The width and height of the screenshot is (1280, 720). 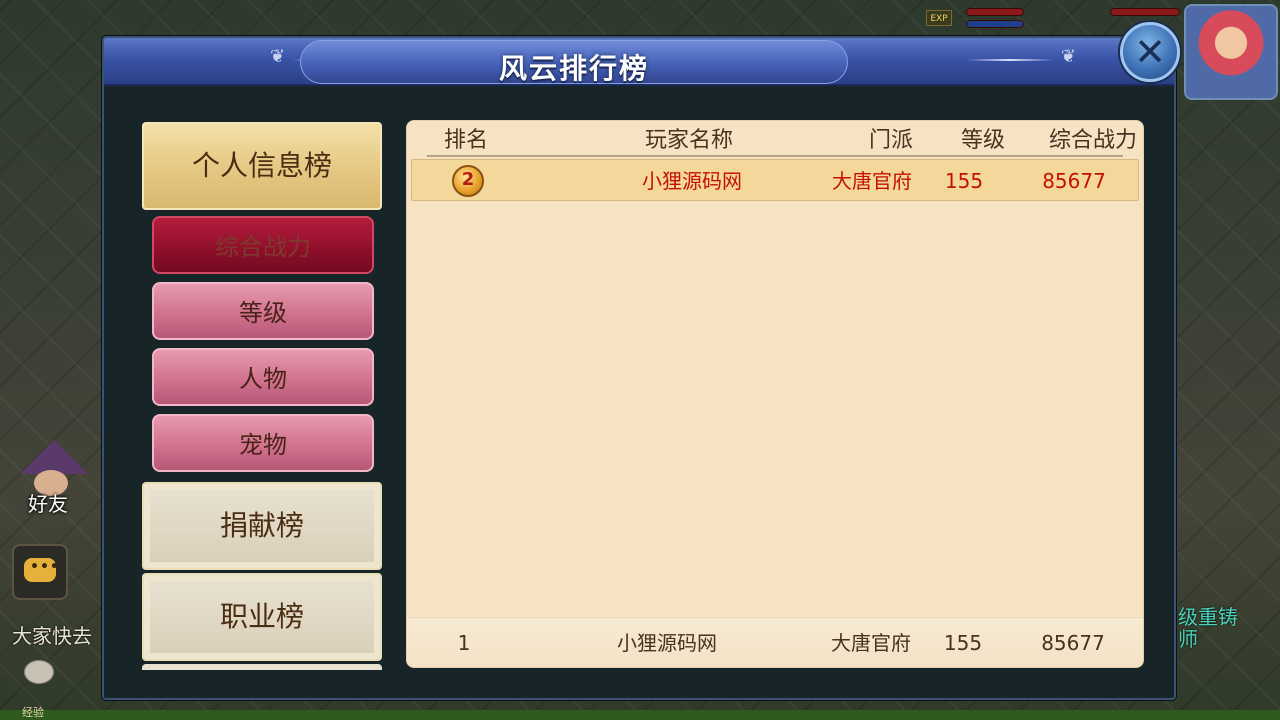 I want to click on header-rank: 排名, so click(x=465, y=140).